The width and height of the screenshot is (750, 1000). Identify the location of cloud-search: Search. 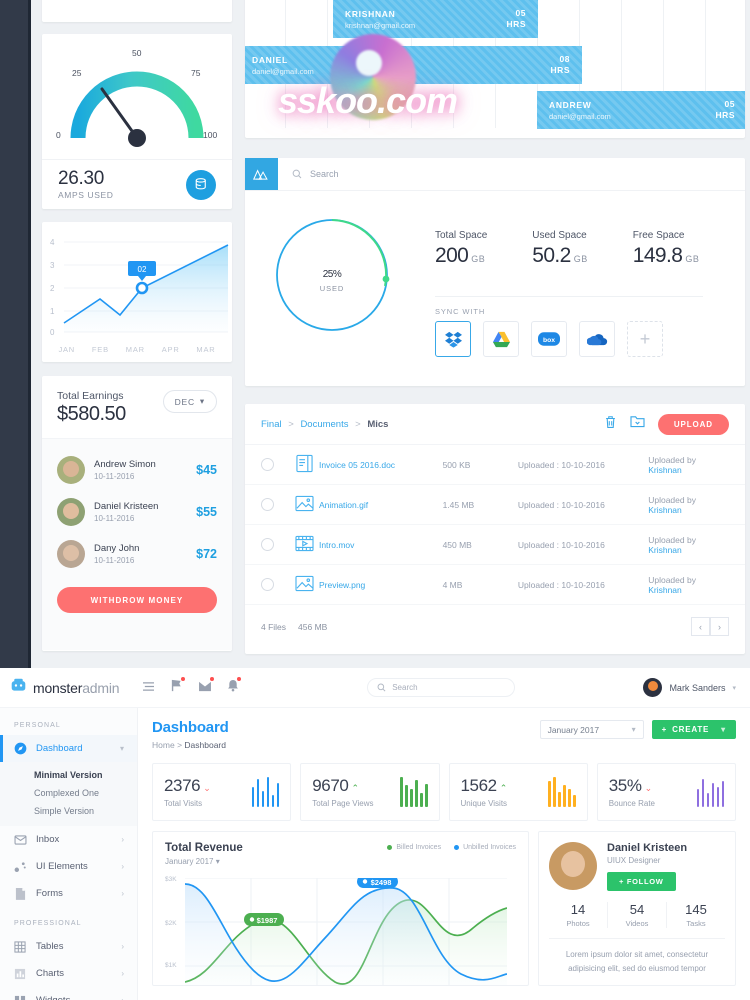
(511, 174).